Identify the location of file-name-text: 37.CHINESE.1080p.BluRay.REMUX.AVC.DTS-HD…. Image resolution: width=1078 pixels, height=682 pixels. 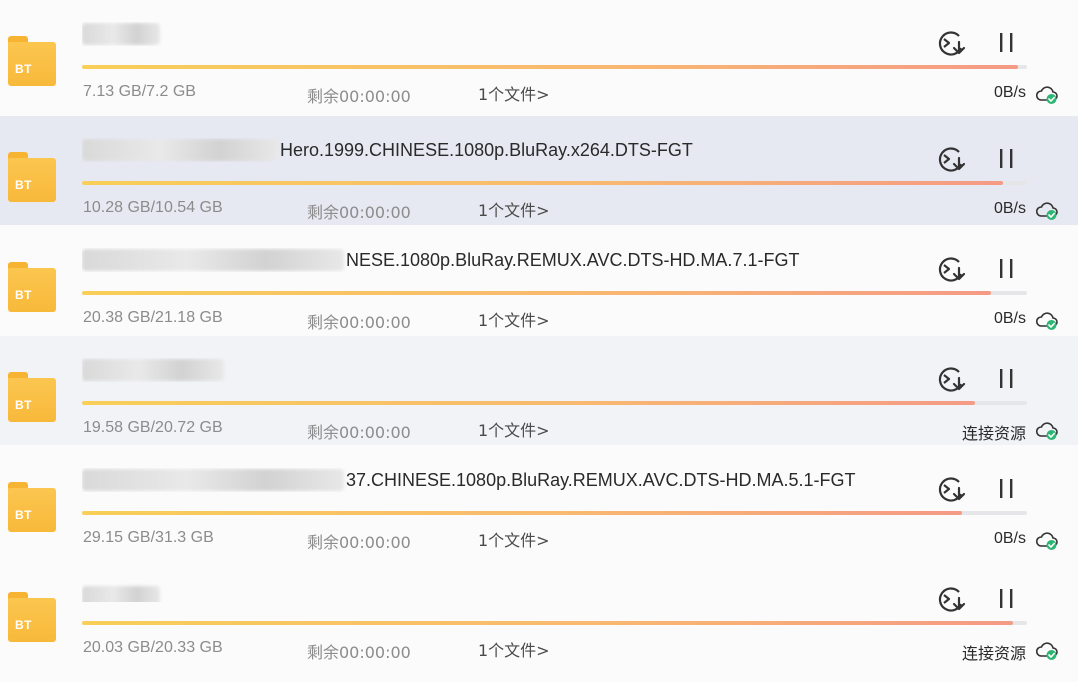
(601, 480).